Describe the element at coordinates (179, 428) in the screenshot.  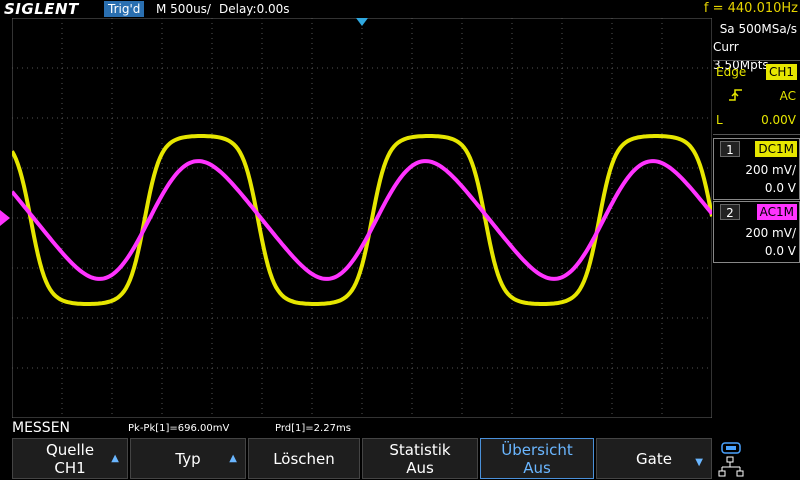
I see `pkpk-measurement: Pk-Pk[1]=696.00mV` at that location.